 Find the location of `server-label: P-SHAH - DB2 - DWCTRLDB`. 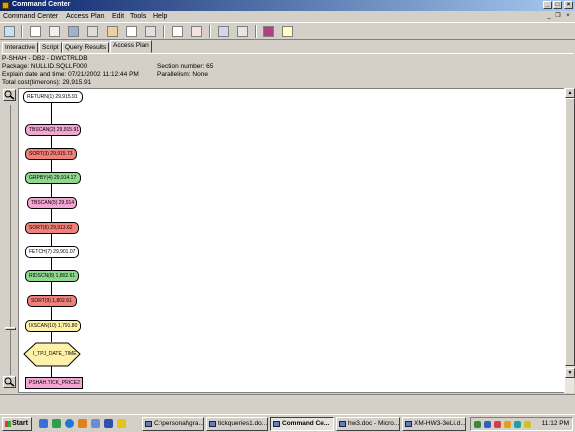

server-label: P-SHAH - DB2 - DWCTRLDB is located at coordinates (45, 58).